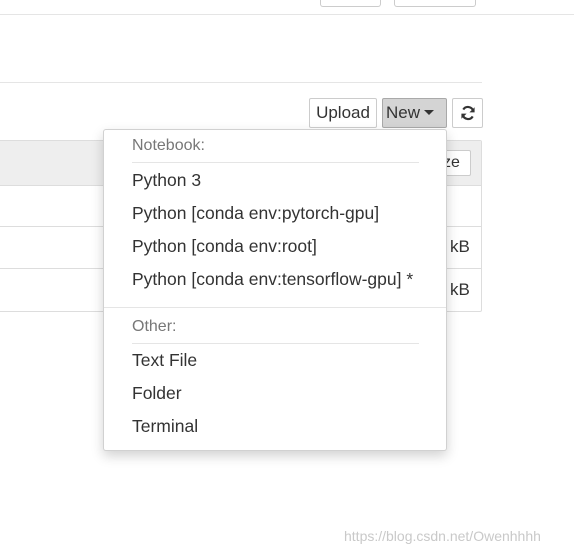 The width and height of the screenshot is (574, 555). I want to click on menu-item-pytorch-gpu: Python [conda env:pytorch-gpu], so click(275, 213).